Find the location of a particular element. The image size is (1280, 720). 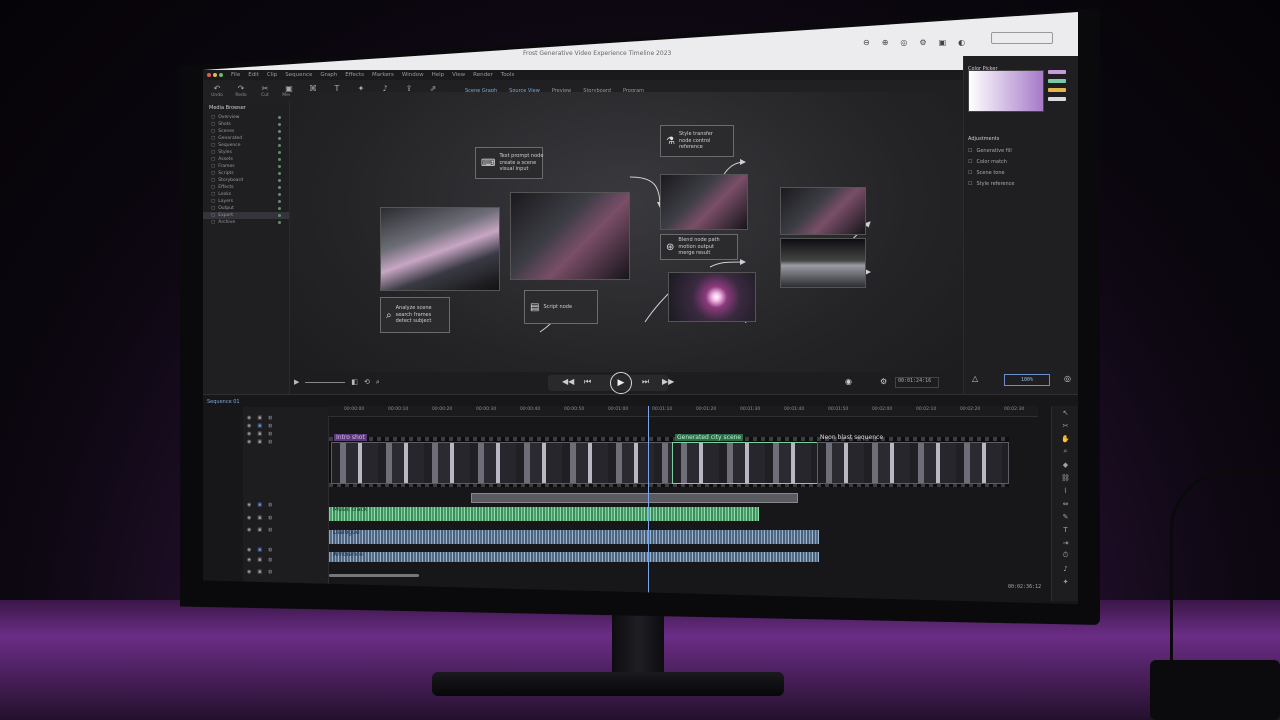

select-icon: ↖ is located at coordinates (1065, 412).